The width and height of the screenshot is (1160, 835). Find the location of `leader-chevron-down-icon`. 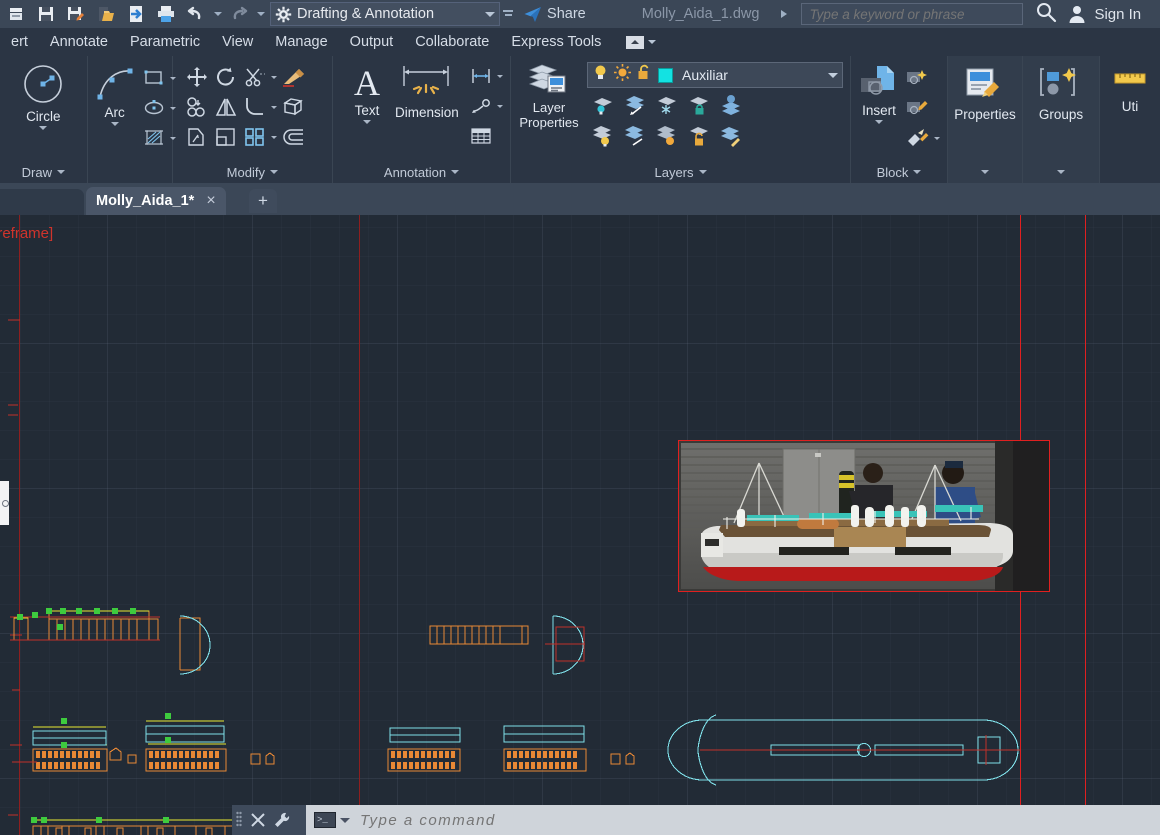

leader-chevron-down-icon is located at coordinates (500, 106).